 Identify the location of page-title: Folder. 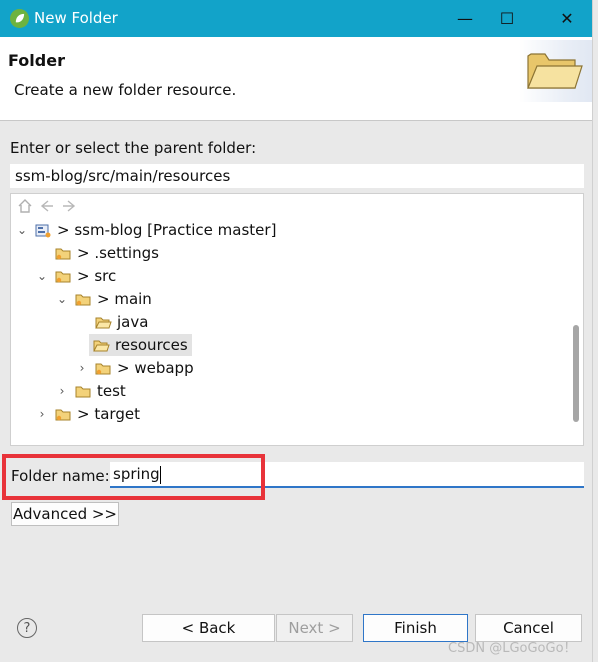
(36, 60).